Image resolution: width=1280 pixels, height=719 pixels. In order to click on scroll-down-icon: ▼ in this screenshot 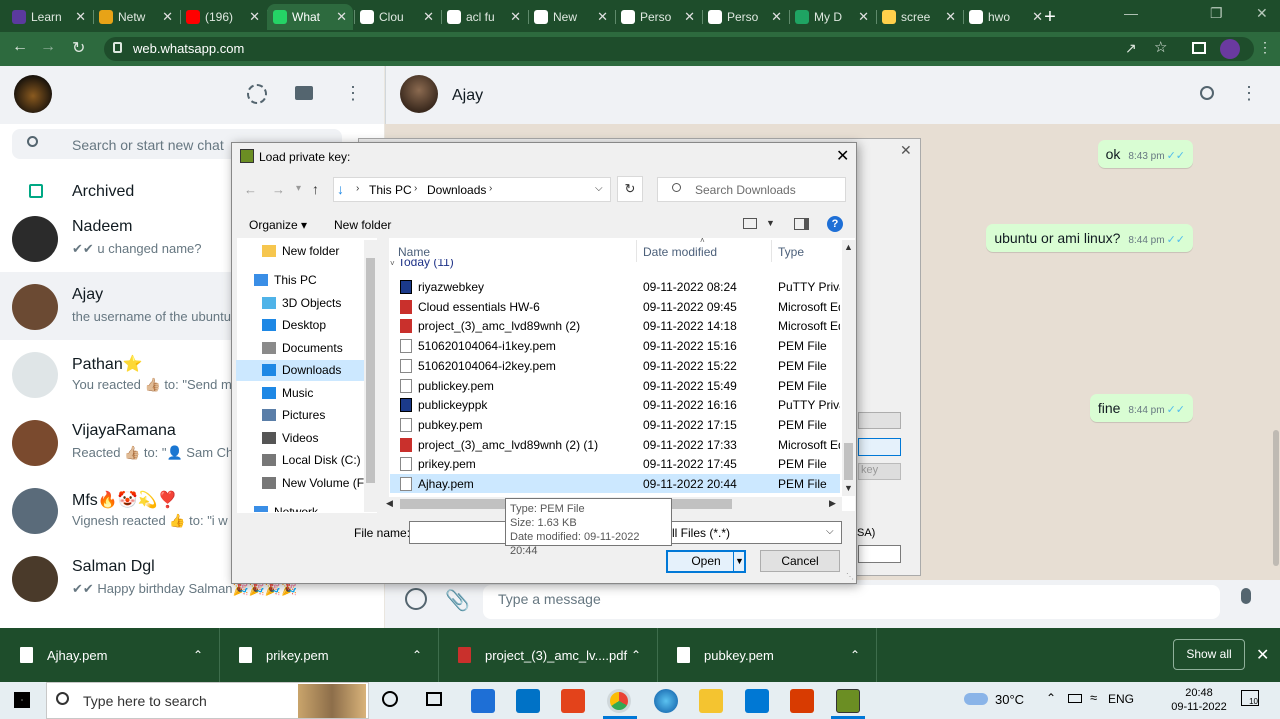, I will do `click(848, 488)`.